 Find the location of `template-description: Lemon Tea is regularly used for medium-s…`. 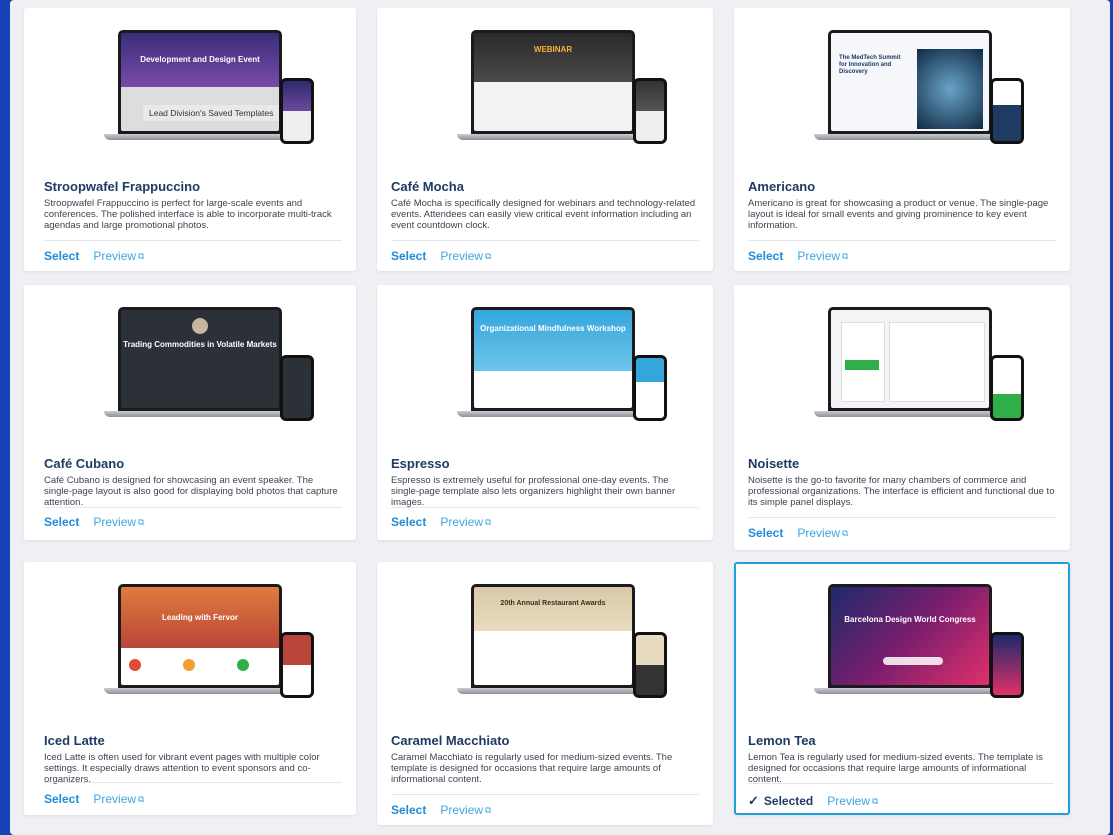

template-description: Lemon Tea is regularly used for medium-s… is located at coordinates (895, 768).